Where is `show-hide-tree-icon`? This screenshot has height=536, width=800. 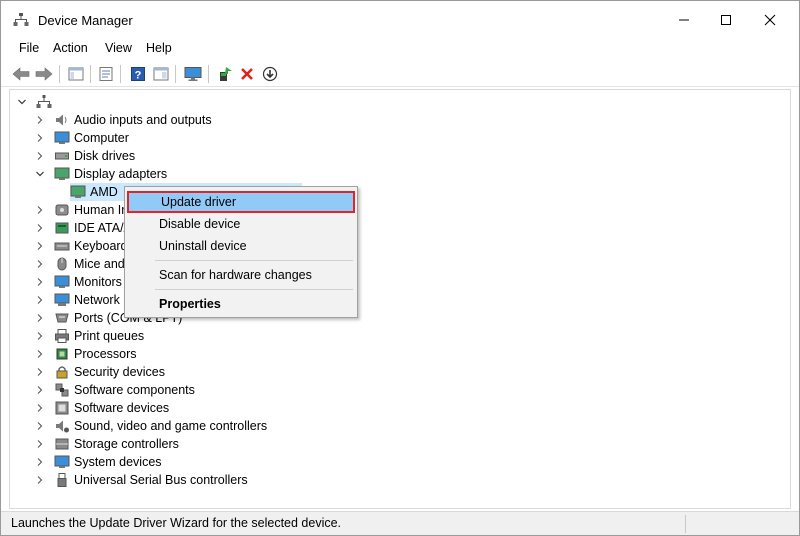
show-hide-tree-icon is located at coordinates (76, 74).